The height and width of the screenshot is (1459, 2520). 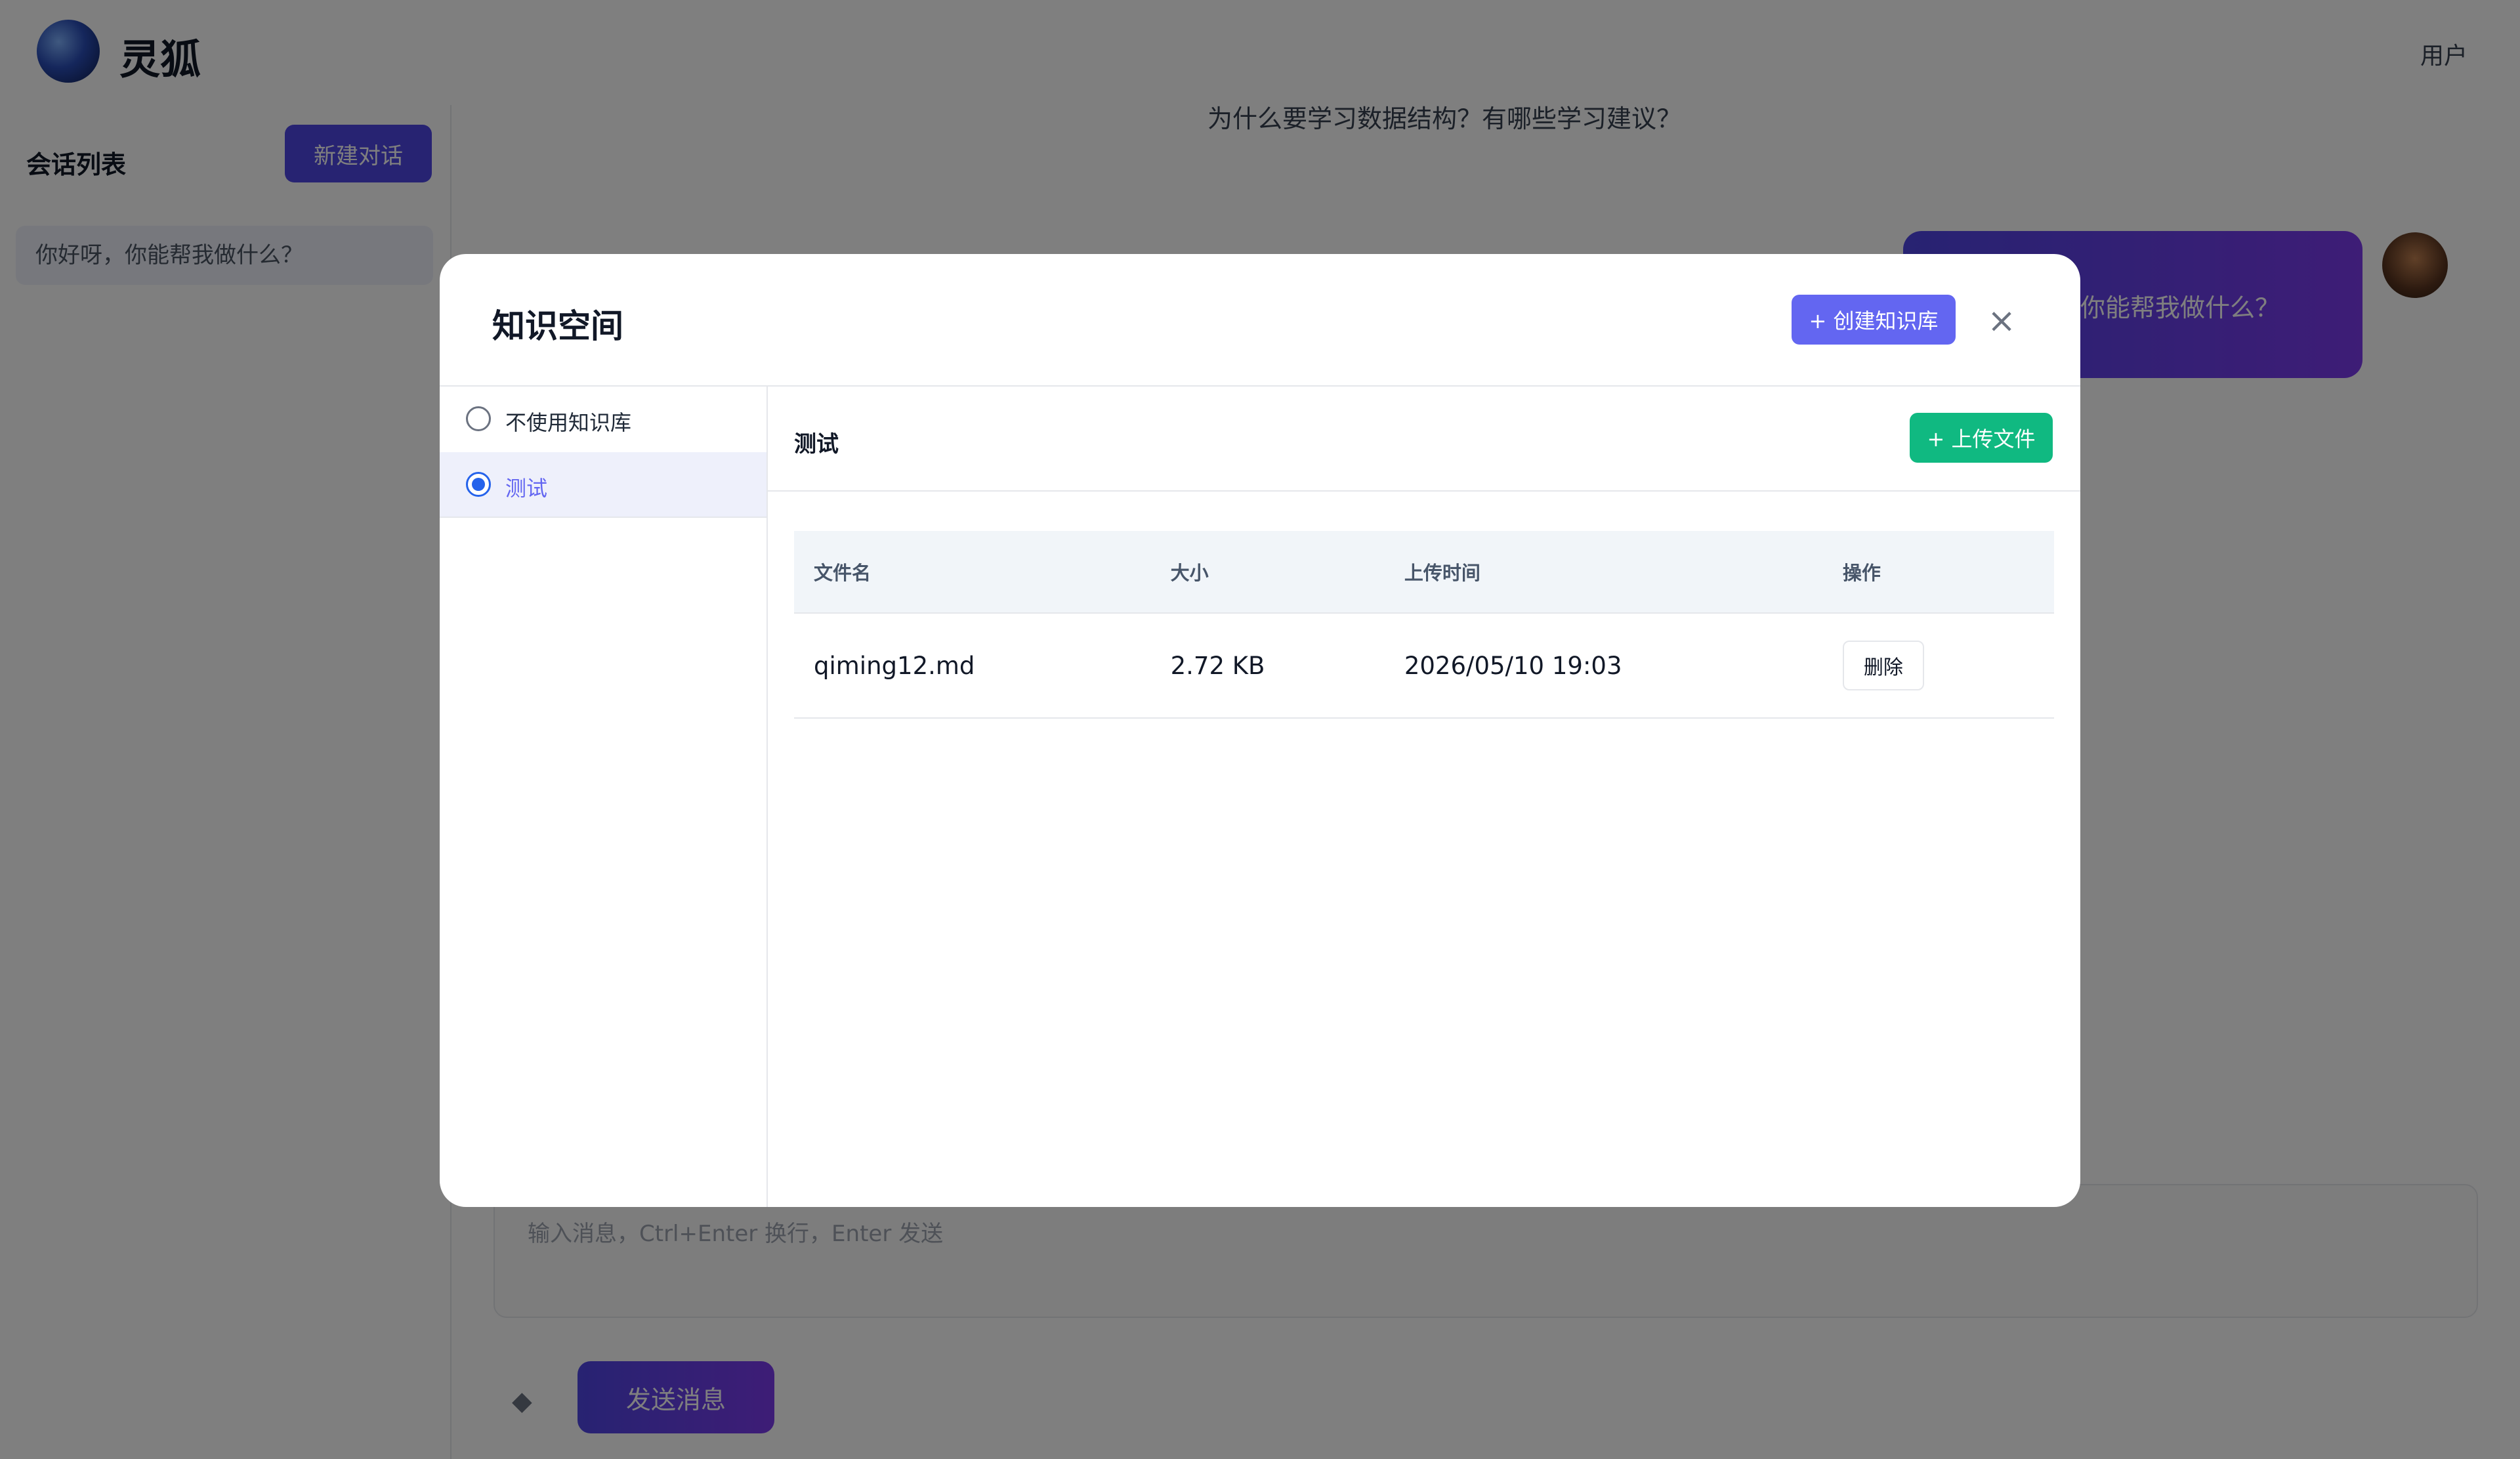 What do you see at coordinates (2001, 321) in the screenshot?
I see `close-icon: ×` at bounding box center [2001, 321].